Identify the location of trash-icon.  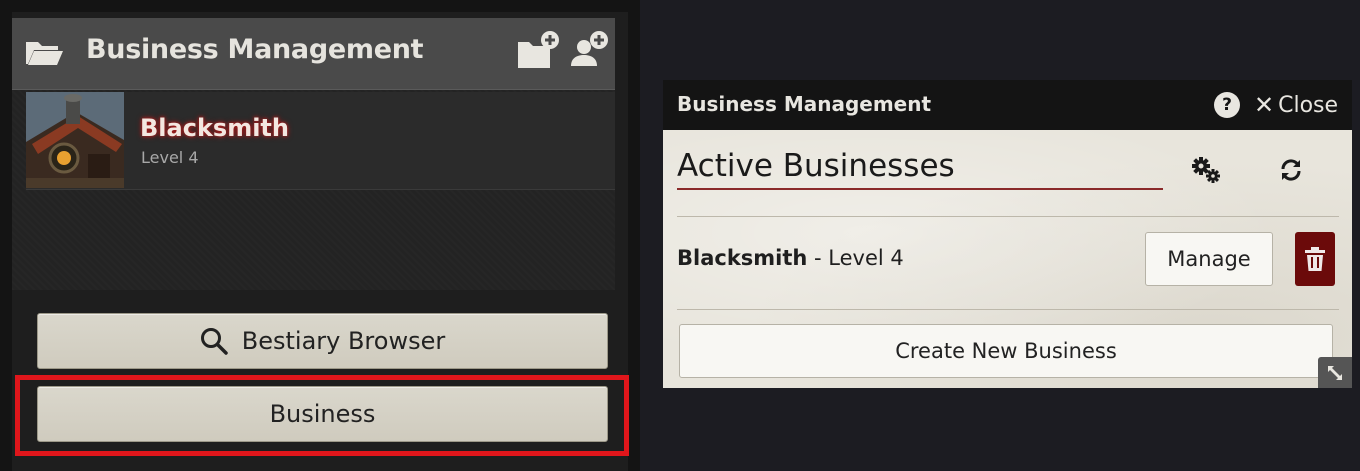
(1315, 259).